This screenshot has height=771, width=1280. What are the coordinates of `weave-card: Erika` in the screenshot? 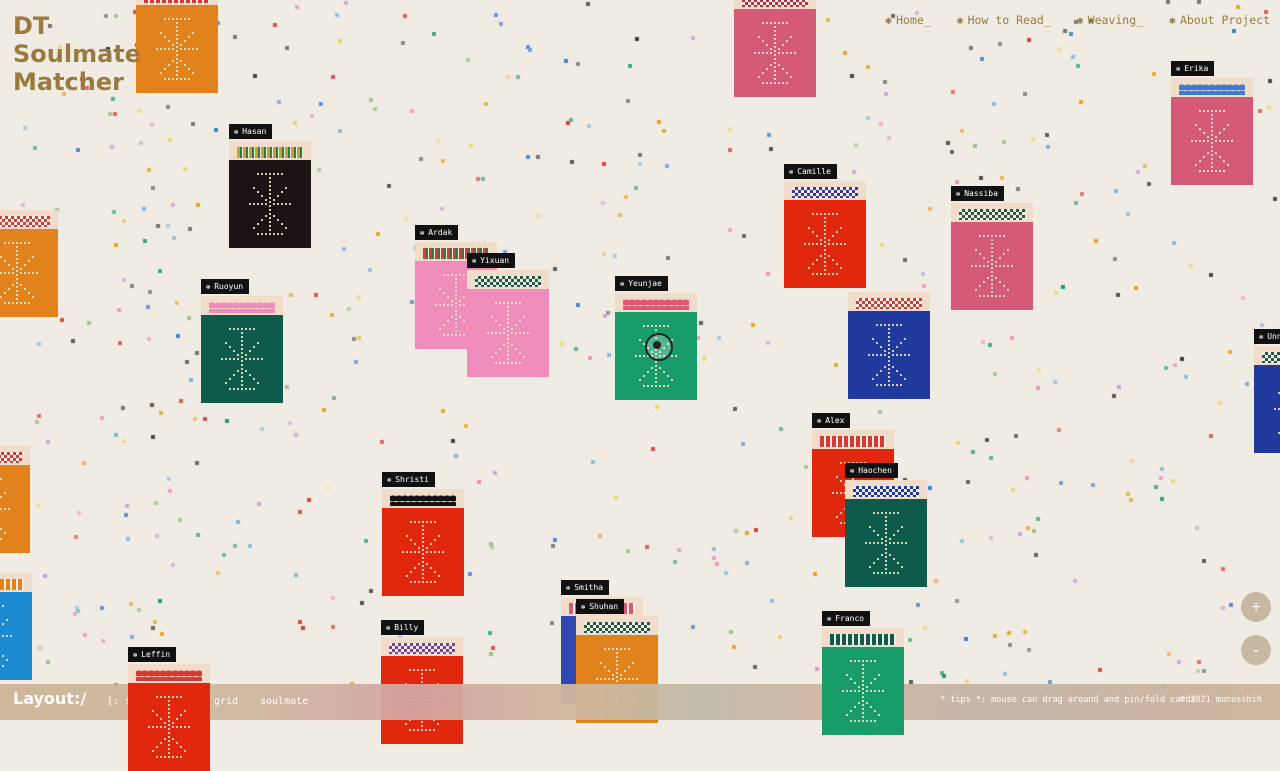 It's located at (1212, 123).